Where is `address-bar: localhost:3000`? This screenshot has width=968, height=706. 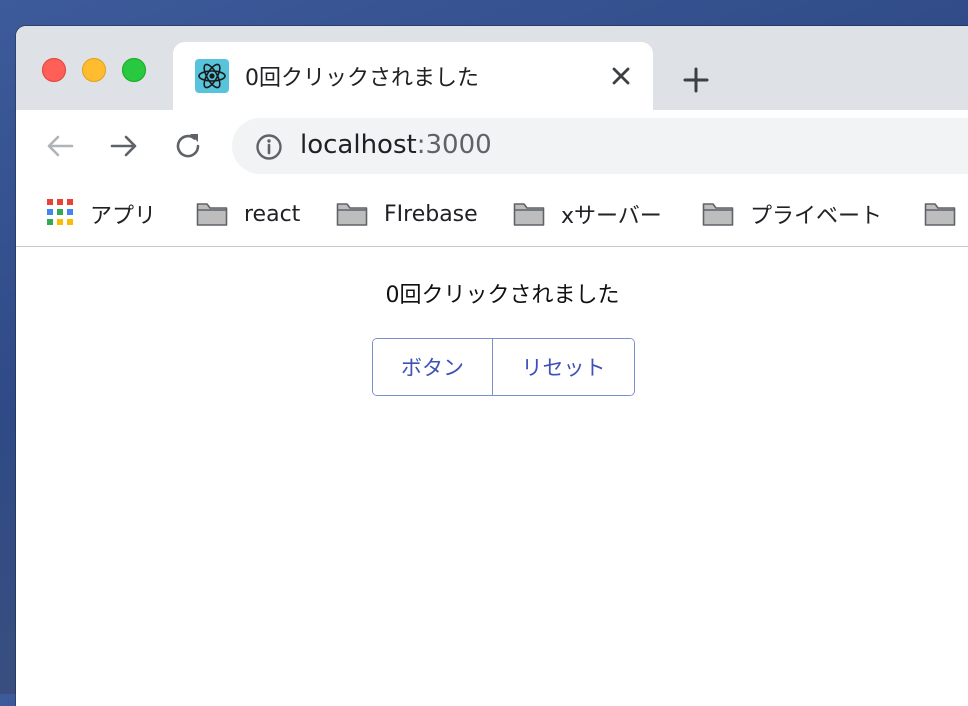 address-bar: localhost:3000 is located at coordinates (600, 146).